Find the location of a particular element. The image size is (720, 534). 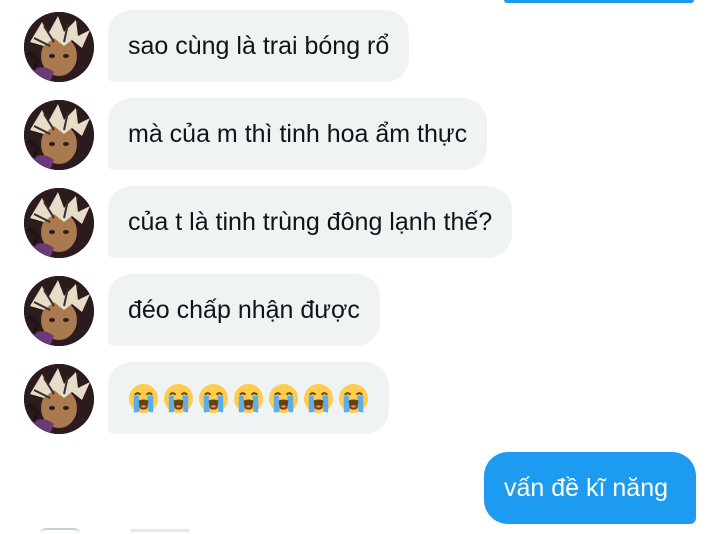

message-text: vấn đề kĩ năng is located at coordinates (585, 488).